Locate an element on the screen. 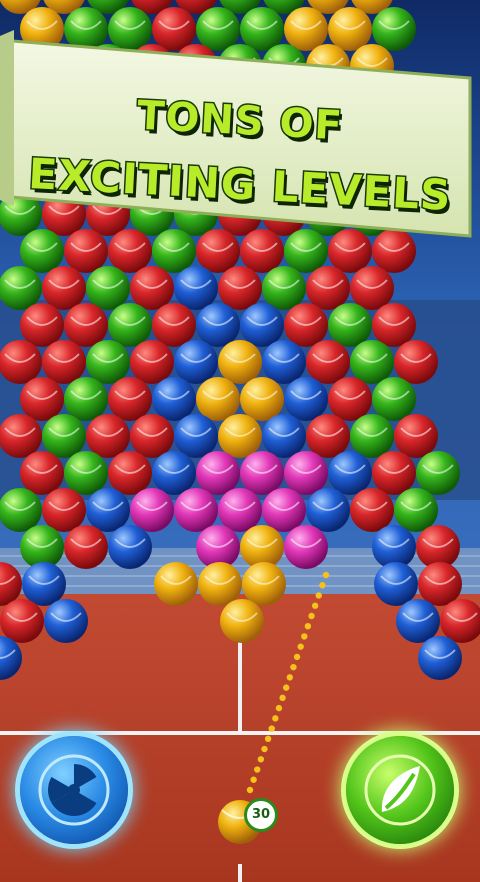 This screenshot has width=480, height=882. fire-powerup-button is located at coordinates (400, 790).